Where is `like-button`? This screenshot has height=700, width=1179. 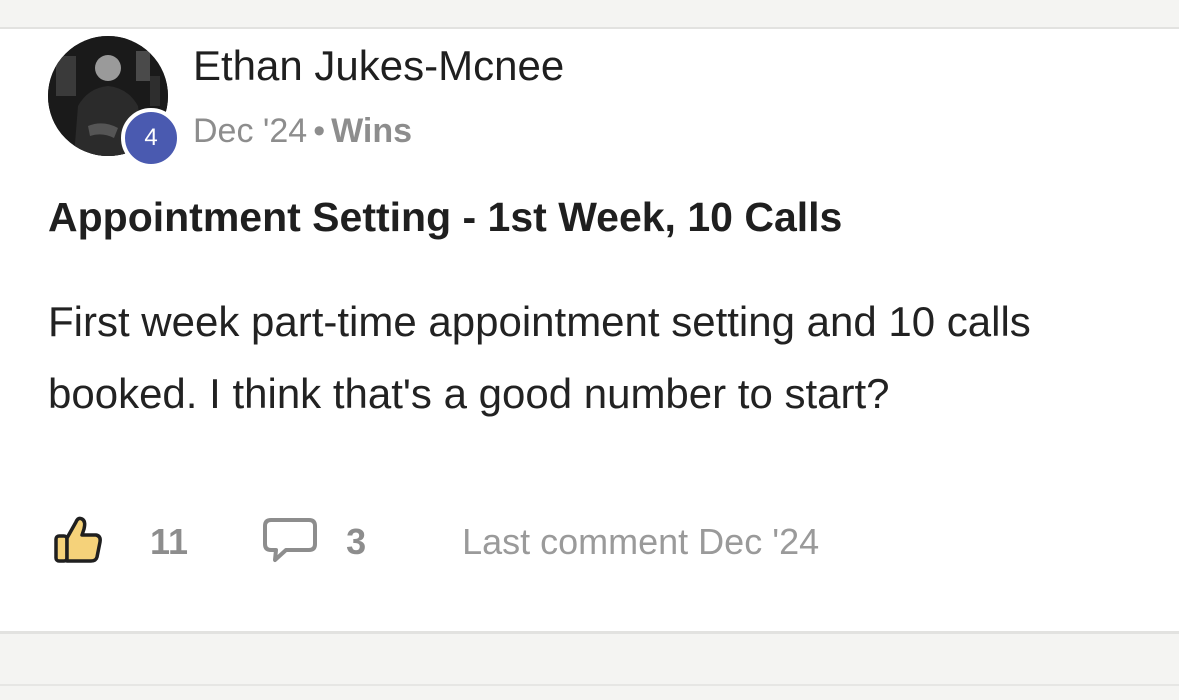
like-button is located at coordinates (78, 542).